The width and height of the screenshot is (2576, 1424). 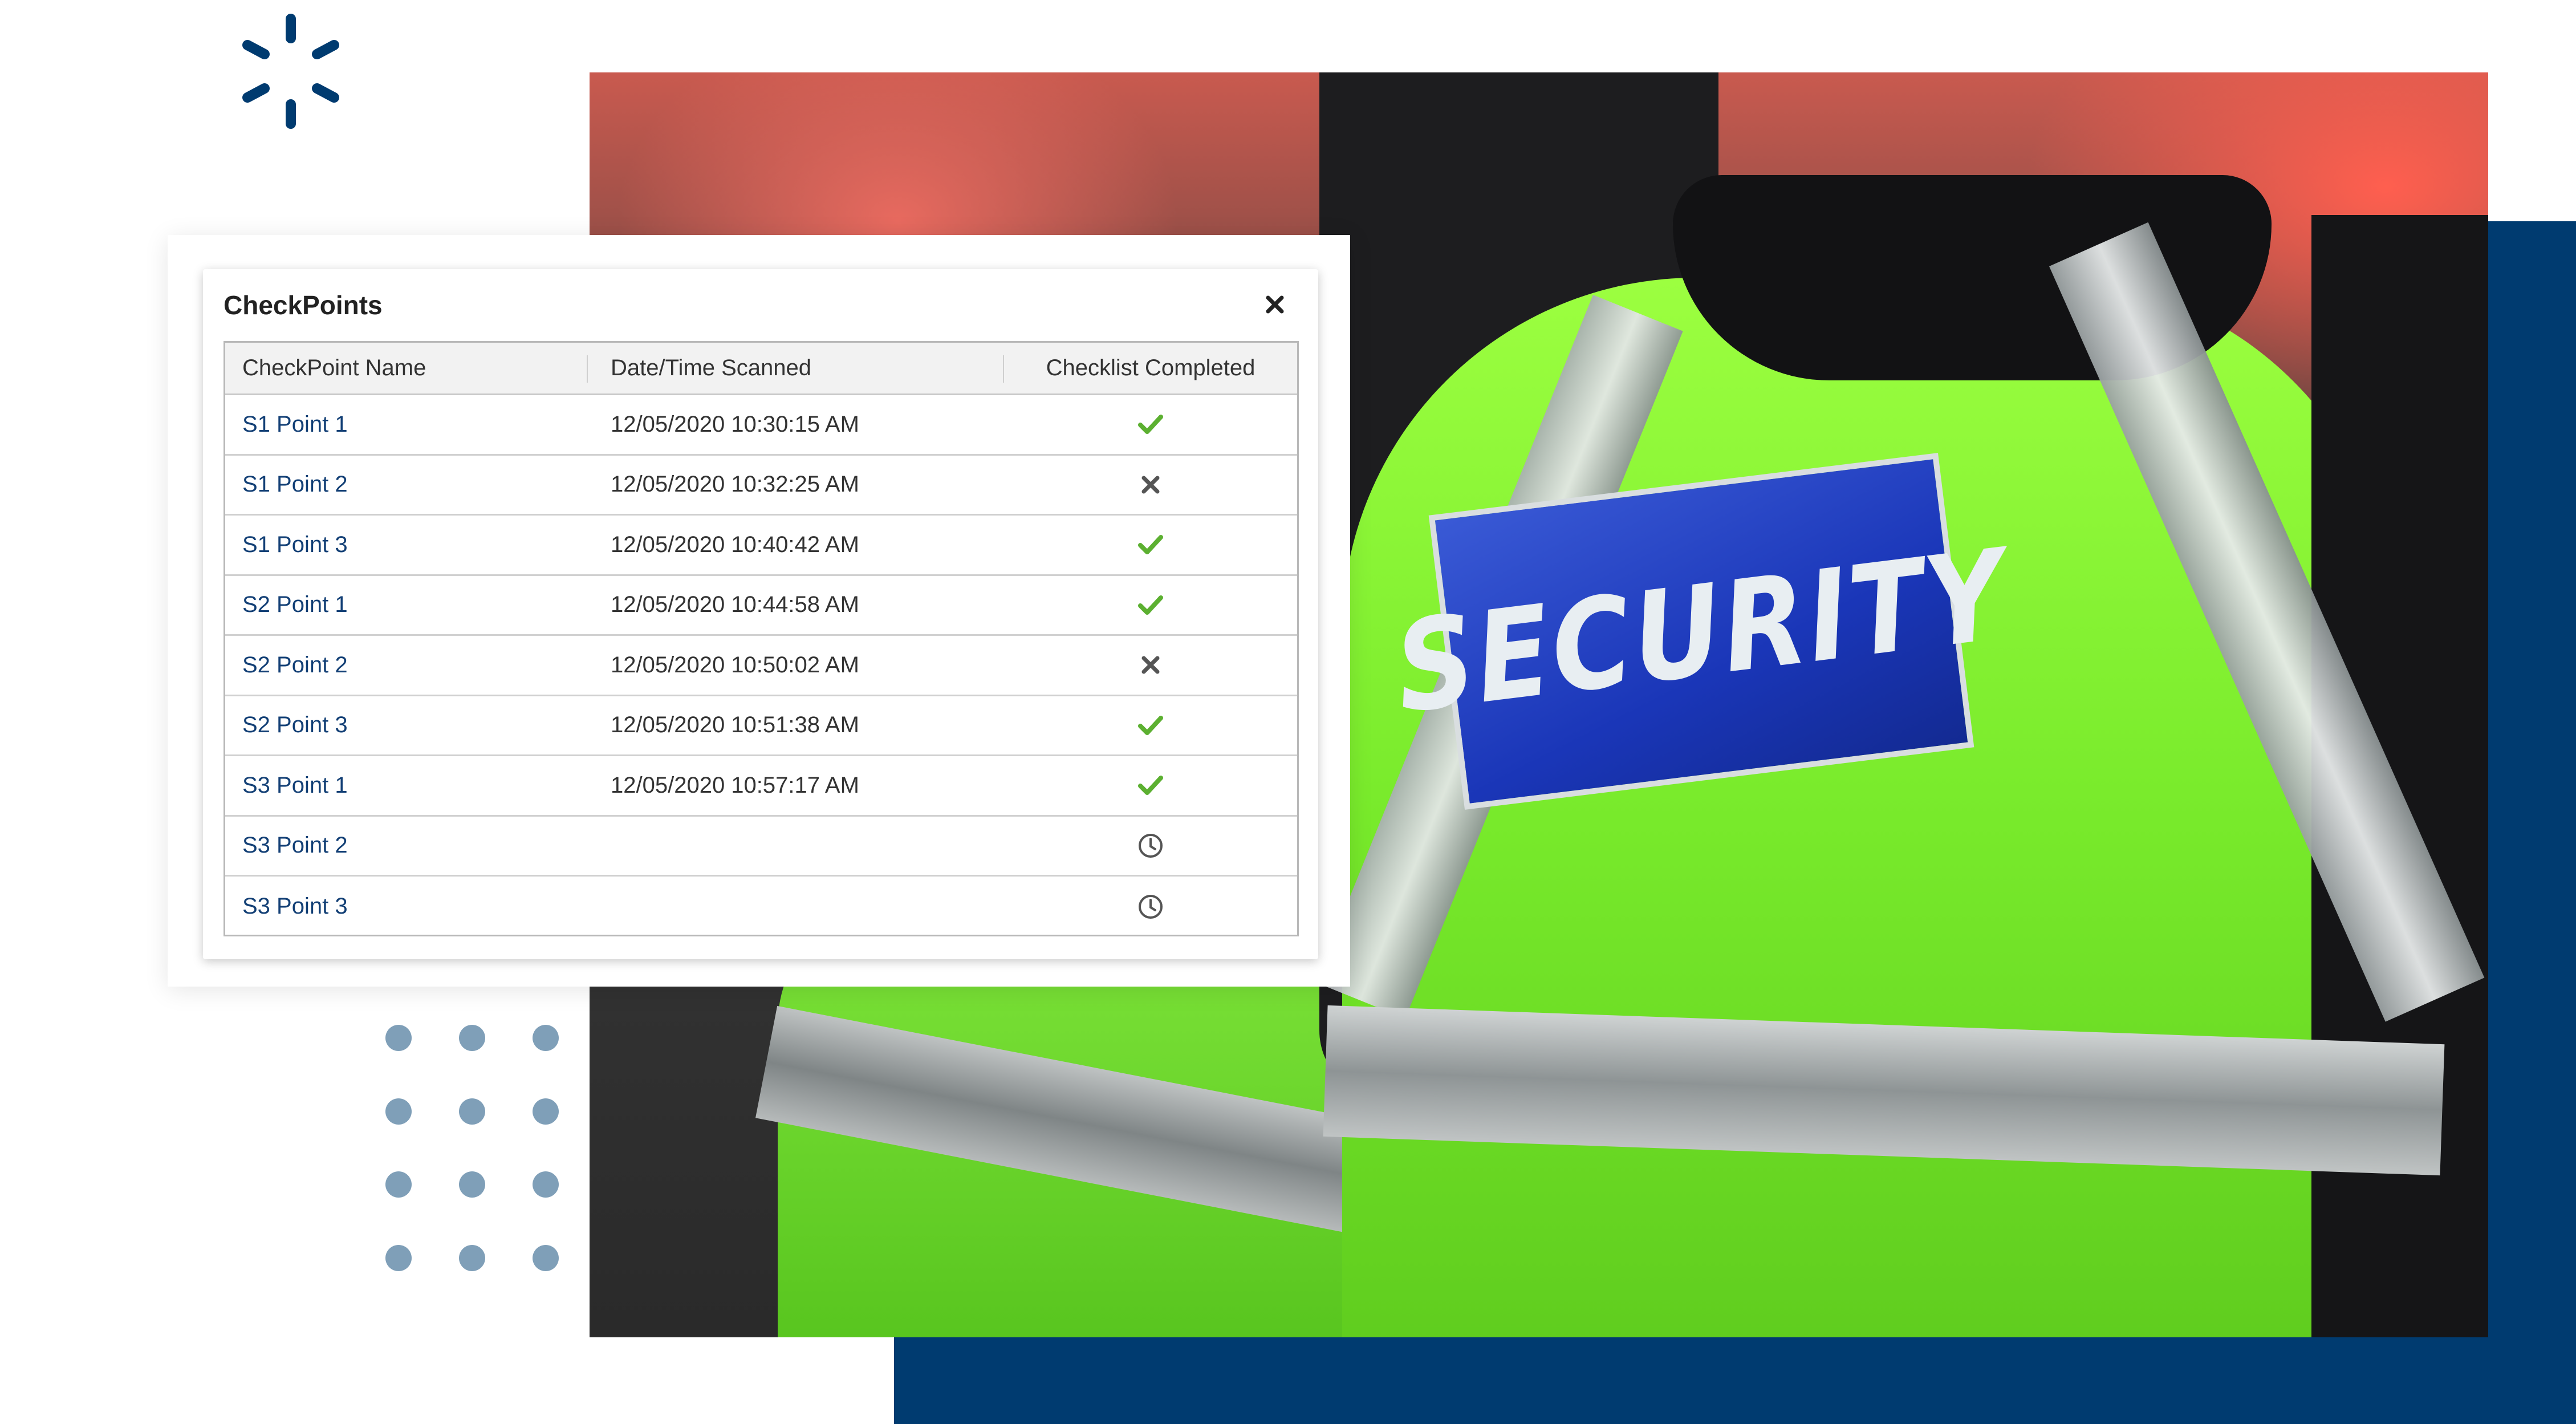 I want to click on table-row: S3 Point 2, so click(x=761, y=847).